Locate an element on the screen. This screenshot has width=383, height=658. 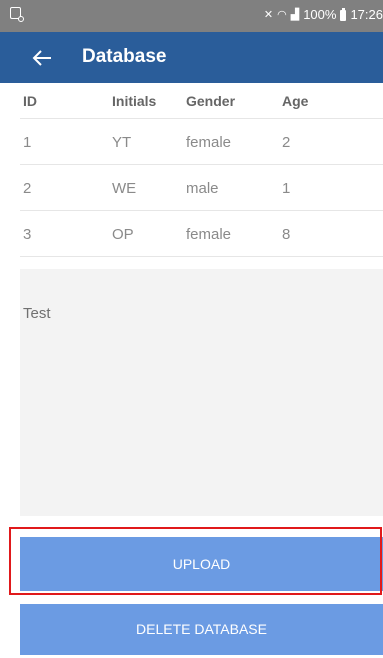
cell-initials: WE is located at coordinates (124, 188).